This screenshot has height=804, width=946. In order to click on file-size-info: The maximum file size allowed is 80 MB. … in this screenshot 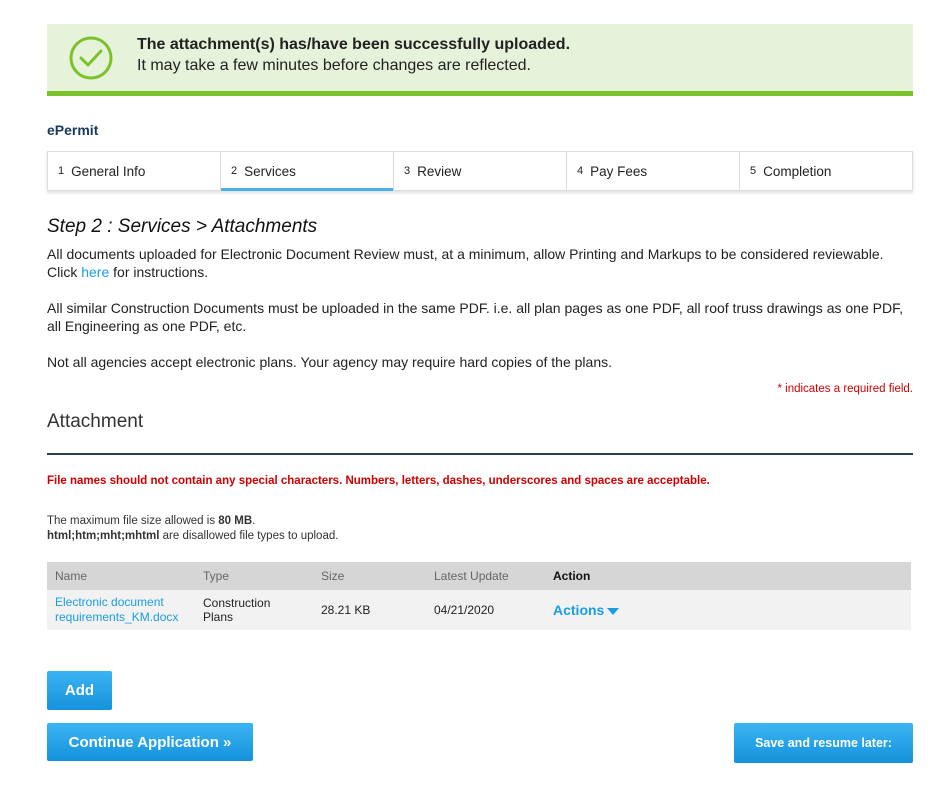, I will do `click(192, 529)`.